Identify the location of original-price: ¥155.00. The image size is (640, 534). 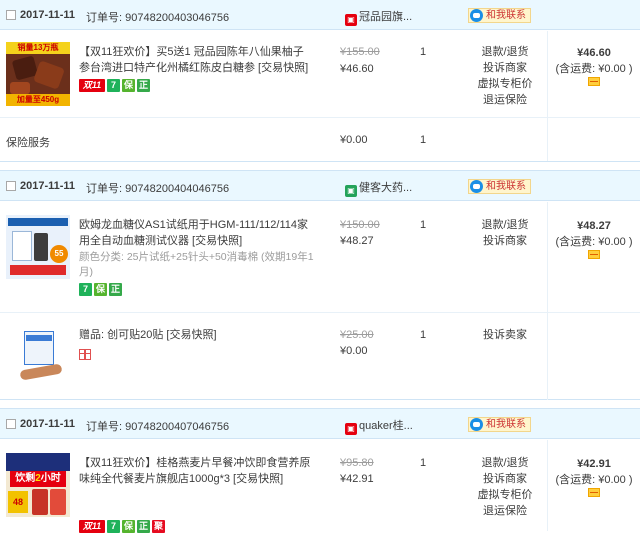
(360, 52).